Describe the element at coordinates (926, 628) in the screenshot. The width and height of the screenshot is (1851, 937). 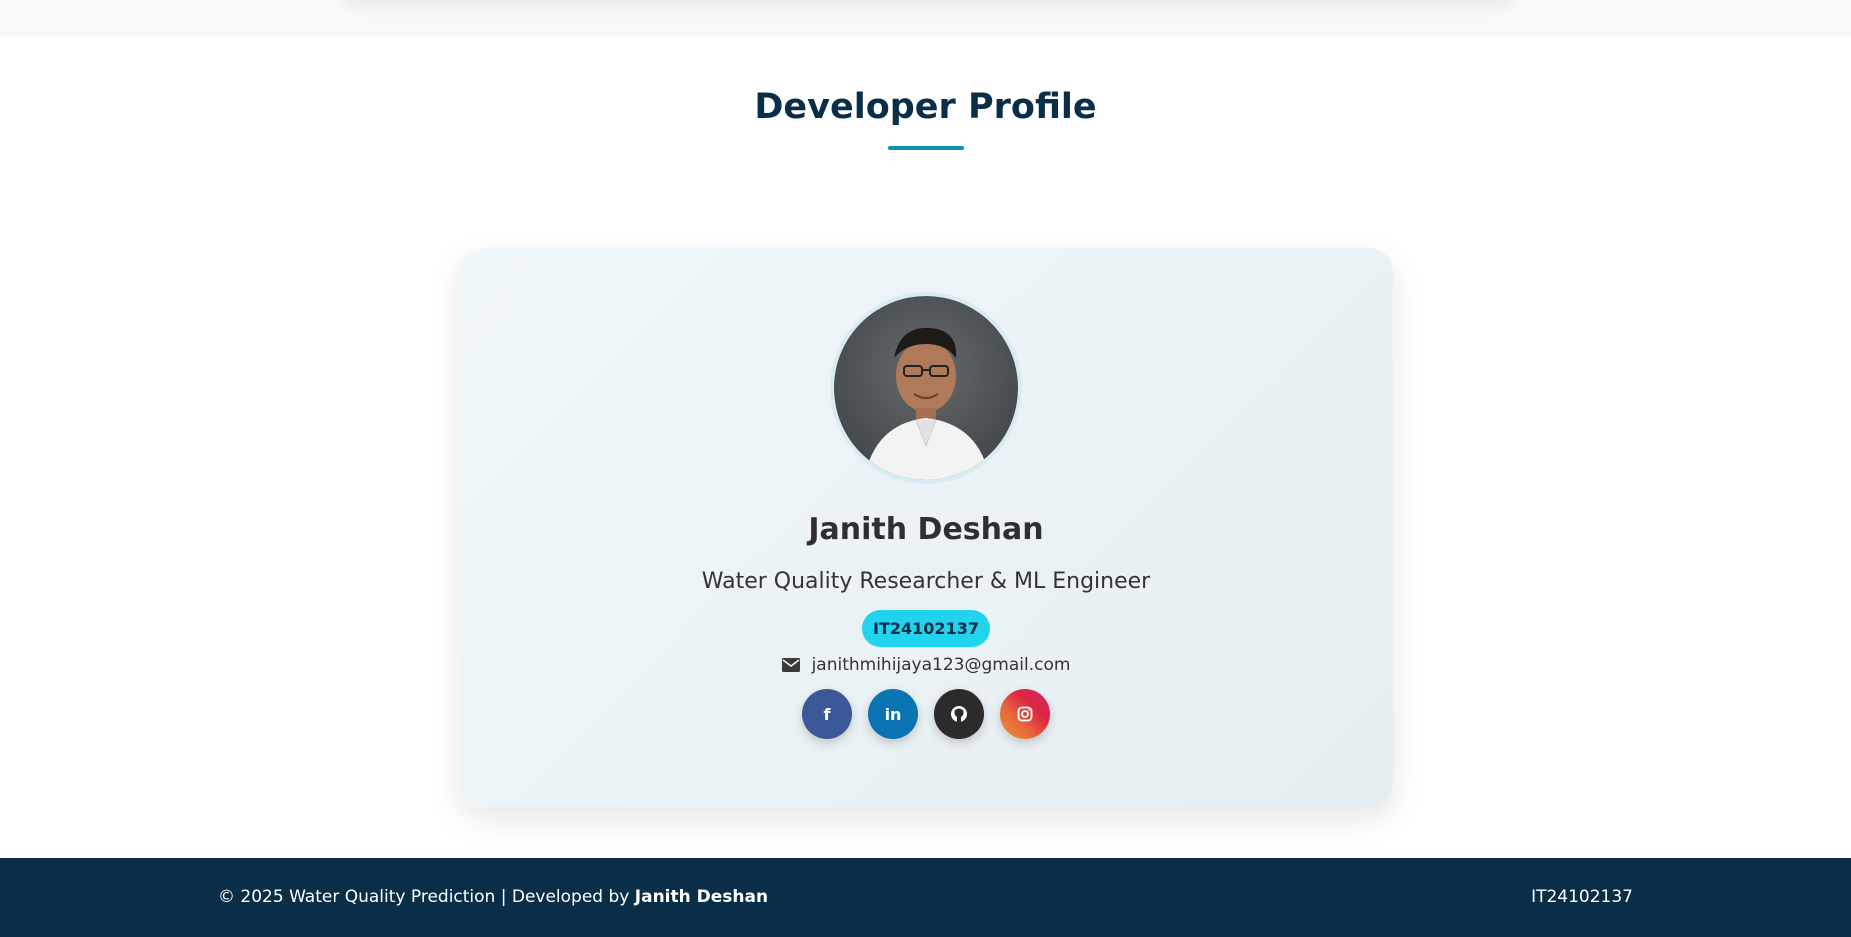
I see `student-id-badge: IT24102137` at that location.